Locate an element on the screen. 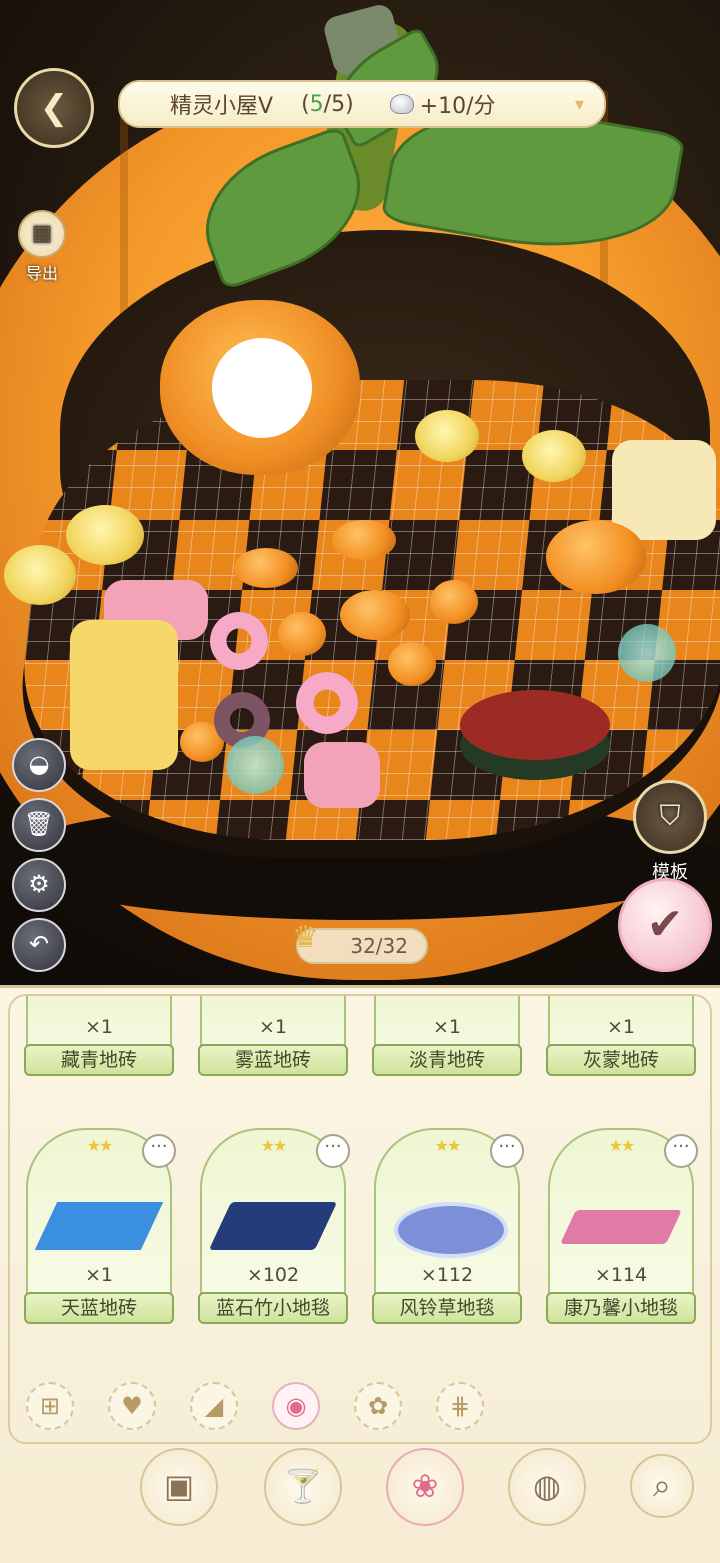 The image size is (720, 1563). watering-can-icon: ♥ is located at coordinates (132, 1406).